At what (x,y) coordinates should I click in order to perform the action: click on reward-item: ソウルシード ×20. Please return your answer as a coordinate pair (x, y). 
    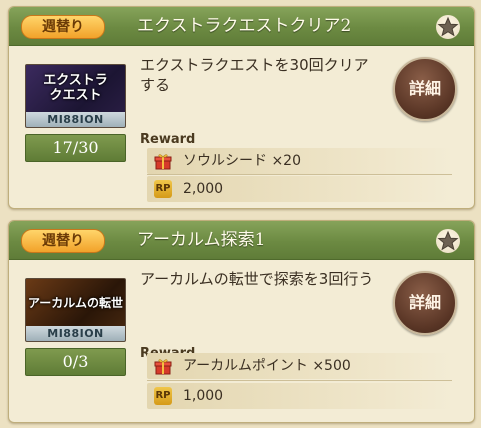
    Looking at the image, I should click on (299, 161).